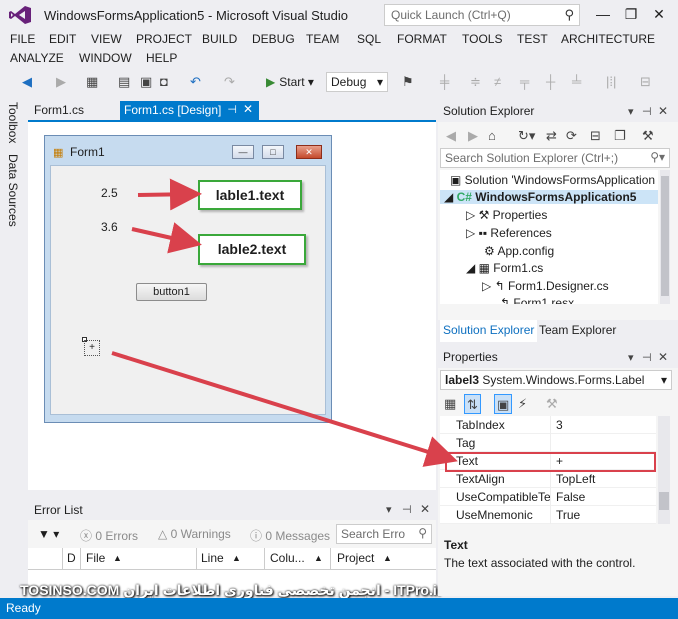 The width and height of the screenshot is (678, 619). Describe the element at coordinates (92, 348) in the screenshot. I see `label3: +` at that location.